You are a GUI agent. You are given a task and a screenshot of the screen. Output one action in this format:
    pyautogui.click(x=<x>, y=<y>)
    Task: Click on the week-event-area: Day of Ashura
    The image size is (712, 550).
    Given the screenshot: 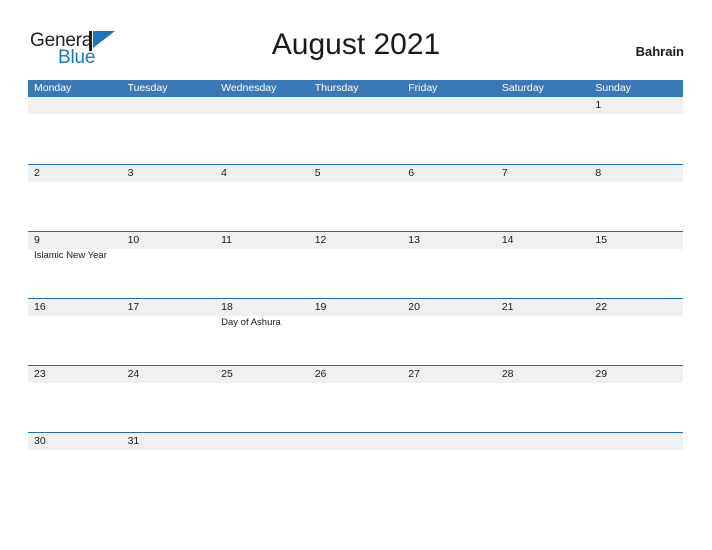 What is the action you would take?
    pyautogui.click(x=355, y=341)
    